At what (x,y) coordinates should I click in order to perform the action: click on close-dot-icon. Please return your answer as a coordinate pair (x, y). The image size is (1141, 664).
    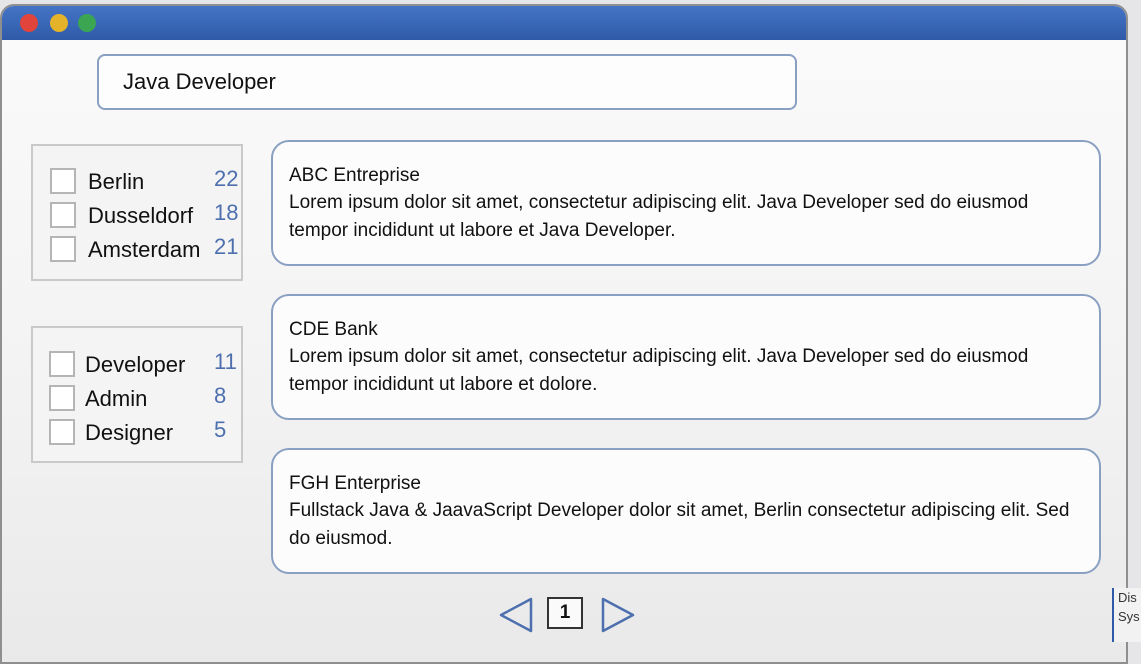
    Looking at the image, I should click on (29, 23).